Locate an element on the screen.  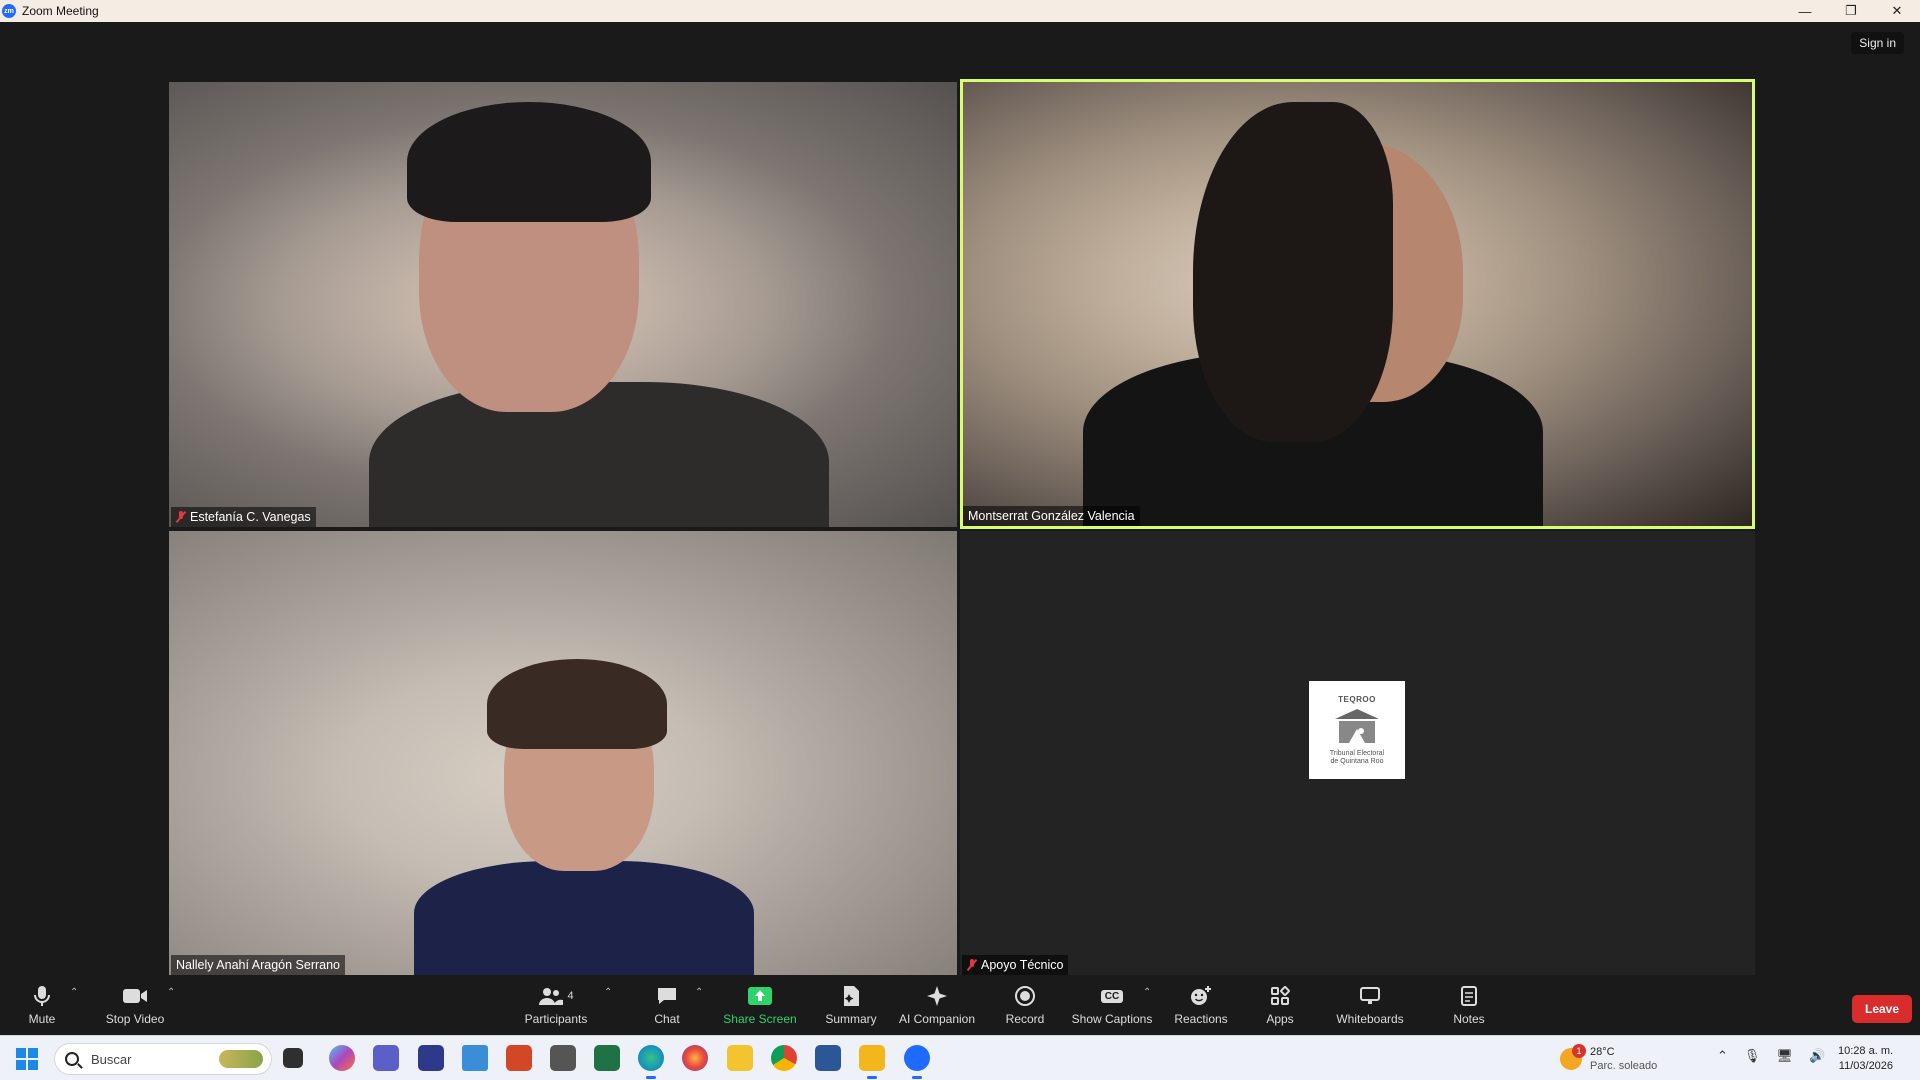
zoom-taskbar-icon is located at coordinates (917, 1062).